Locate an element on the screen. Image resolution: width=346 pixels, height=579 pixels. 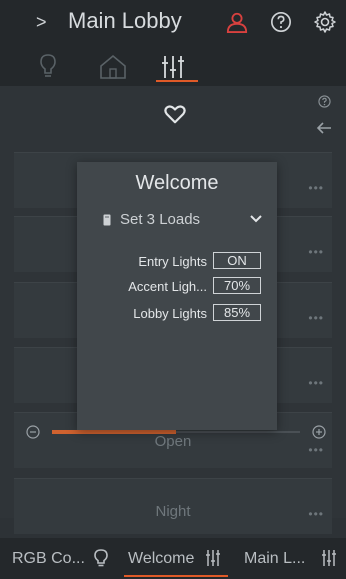
scene-label: Night is located at coordinates (173, 511).